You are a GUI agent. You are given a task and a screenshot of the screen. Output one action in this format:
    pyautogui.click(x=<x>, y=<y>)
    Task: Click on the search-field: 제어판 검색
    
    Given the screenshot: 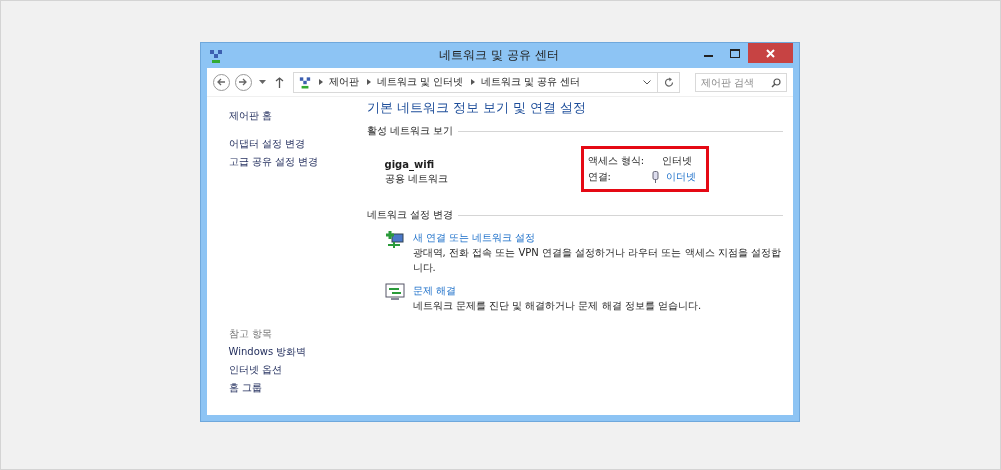 What is the action you would take?
    pyautogui.click(x=740, y=82)
    